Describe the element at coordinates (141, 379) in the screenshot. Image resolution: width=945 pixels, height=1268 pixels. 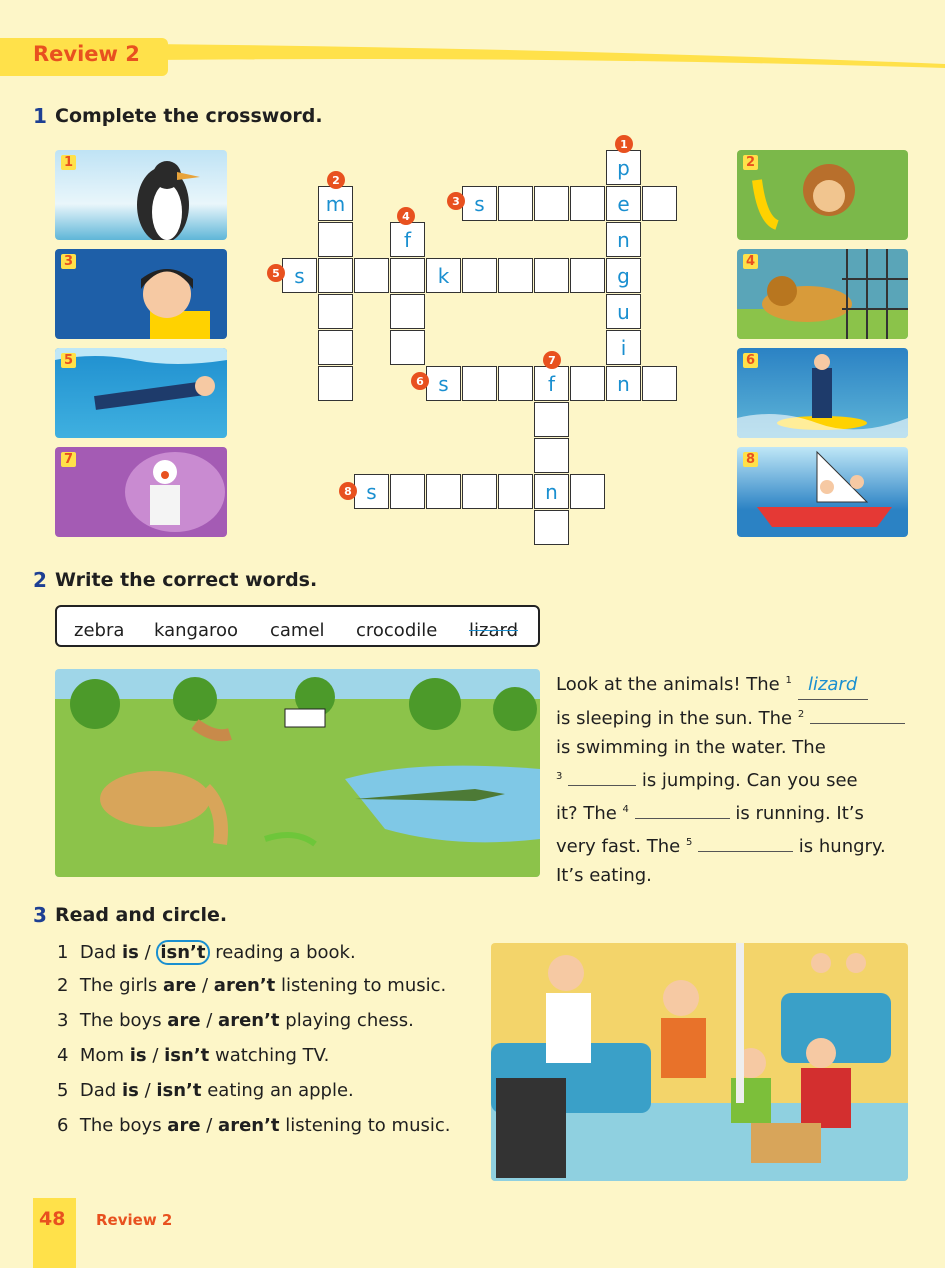
I see `diver-illustration` at that location.